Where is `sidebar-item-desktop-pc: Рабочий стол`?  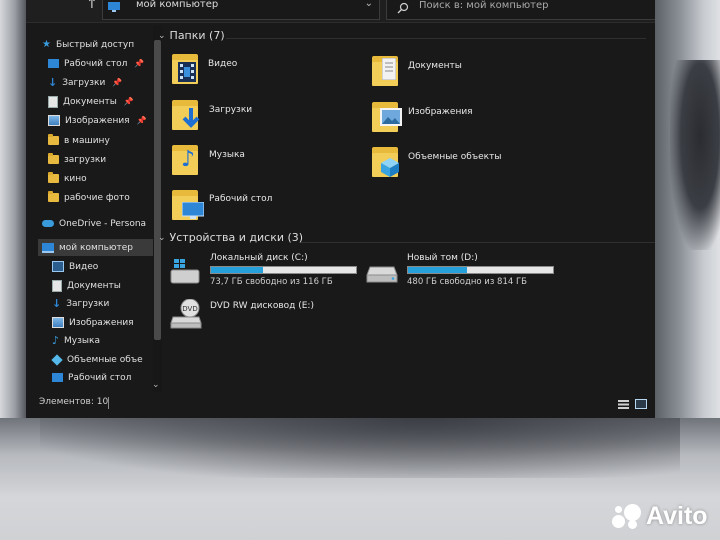 sidebar-item-desktop-pc: Рабочий стол is located at coordinates (91, 377).